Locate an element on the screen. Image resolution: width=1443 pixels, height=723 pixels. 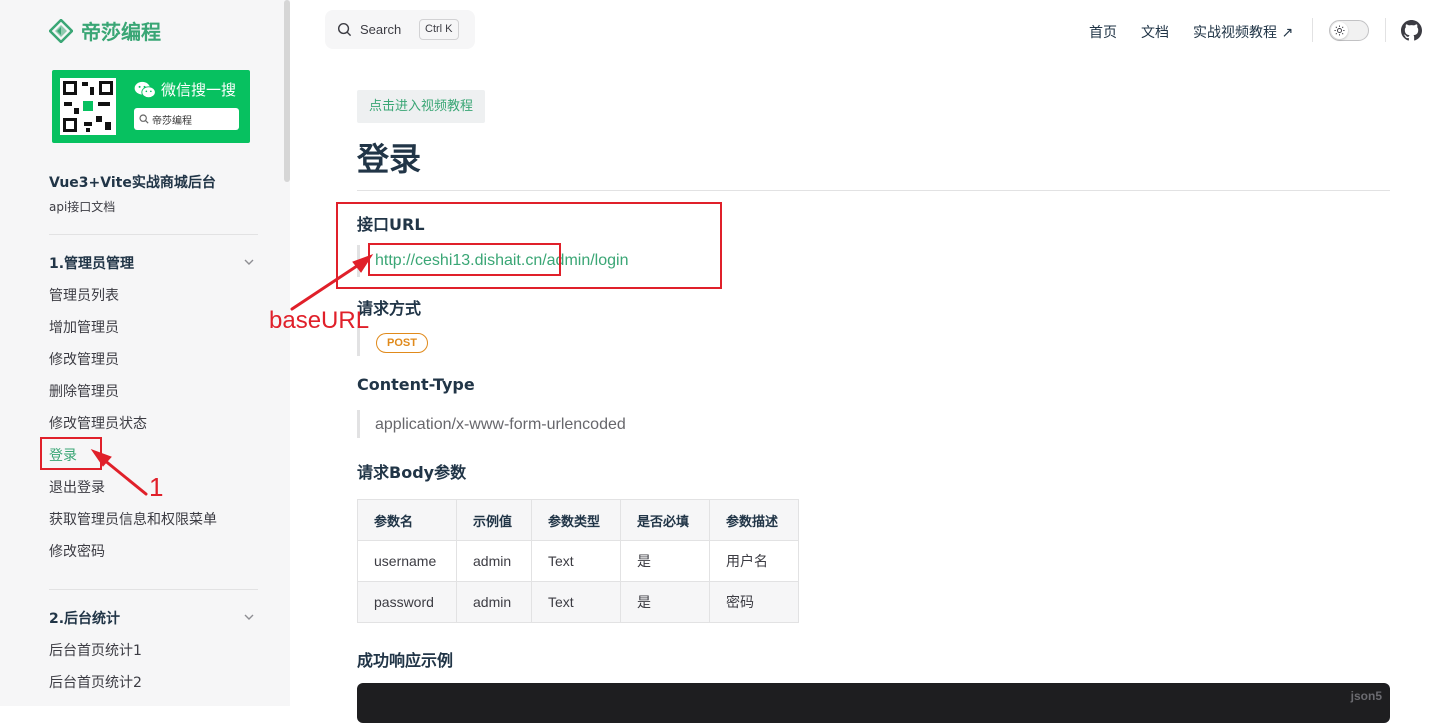
table-cell: 密码 is located at coordinates (754, 602).